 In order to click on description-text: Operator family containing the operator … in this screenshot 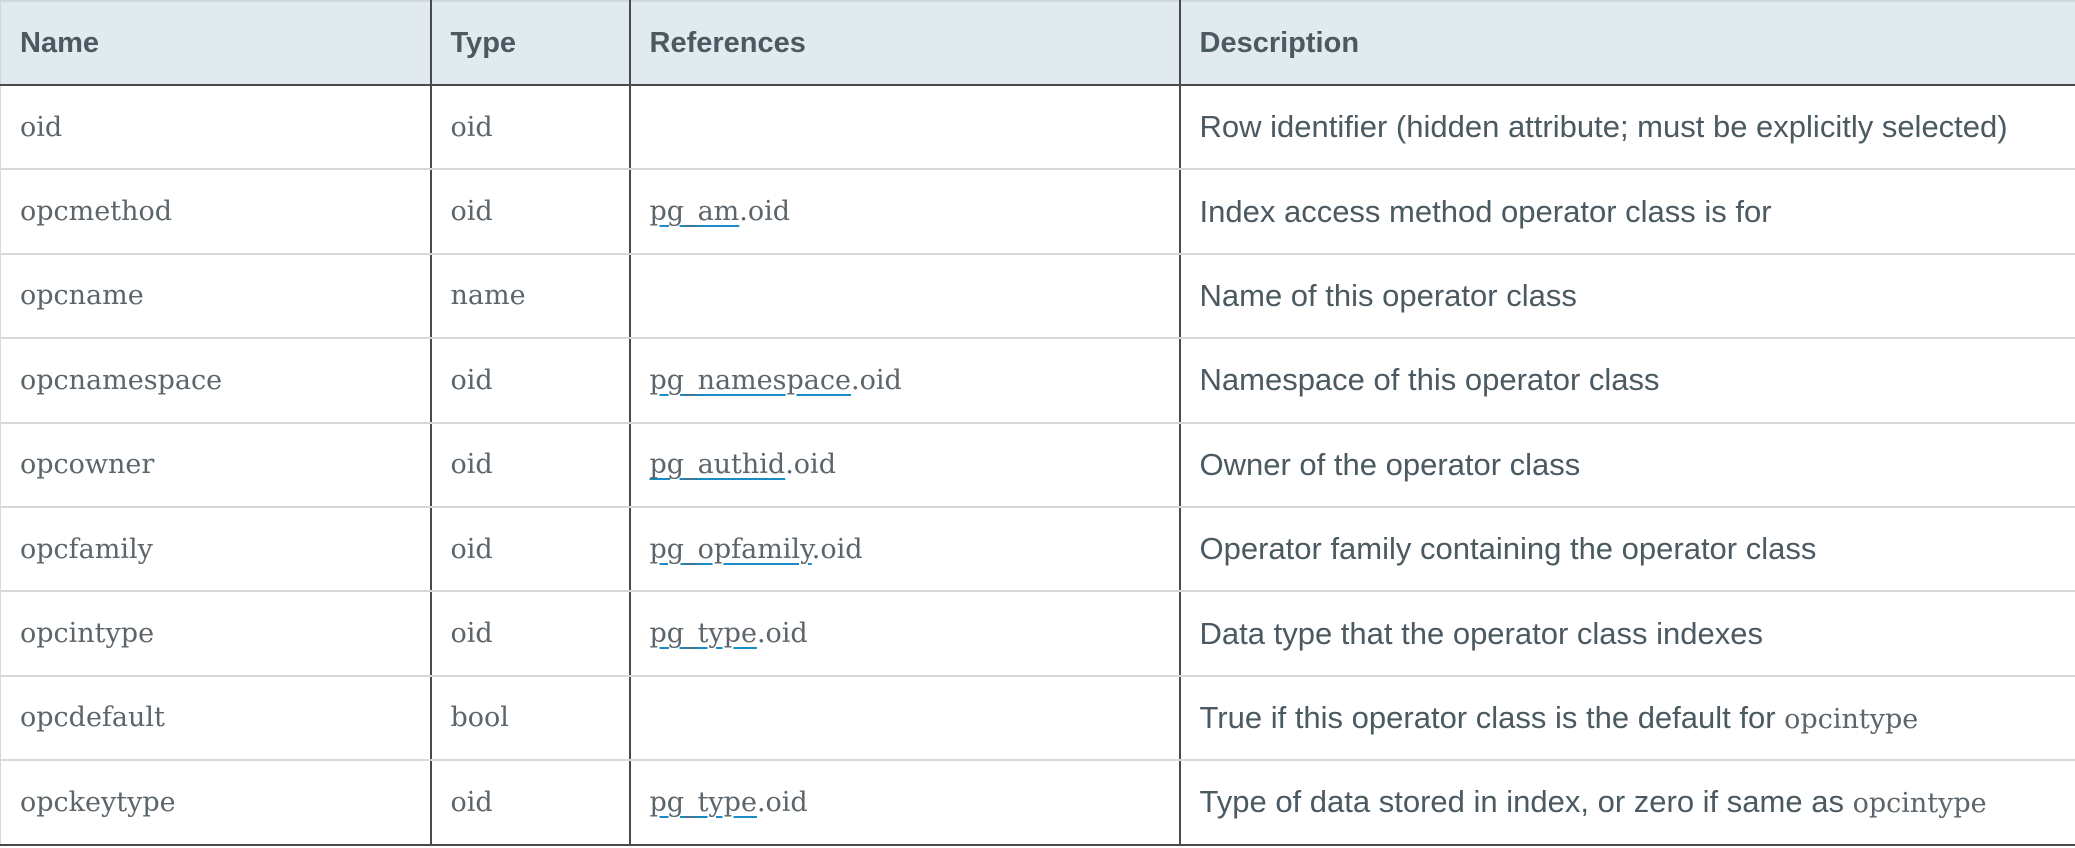, I will do `click(1508, 549)`.